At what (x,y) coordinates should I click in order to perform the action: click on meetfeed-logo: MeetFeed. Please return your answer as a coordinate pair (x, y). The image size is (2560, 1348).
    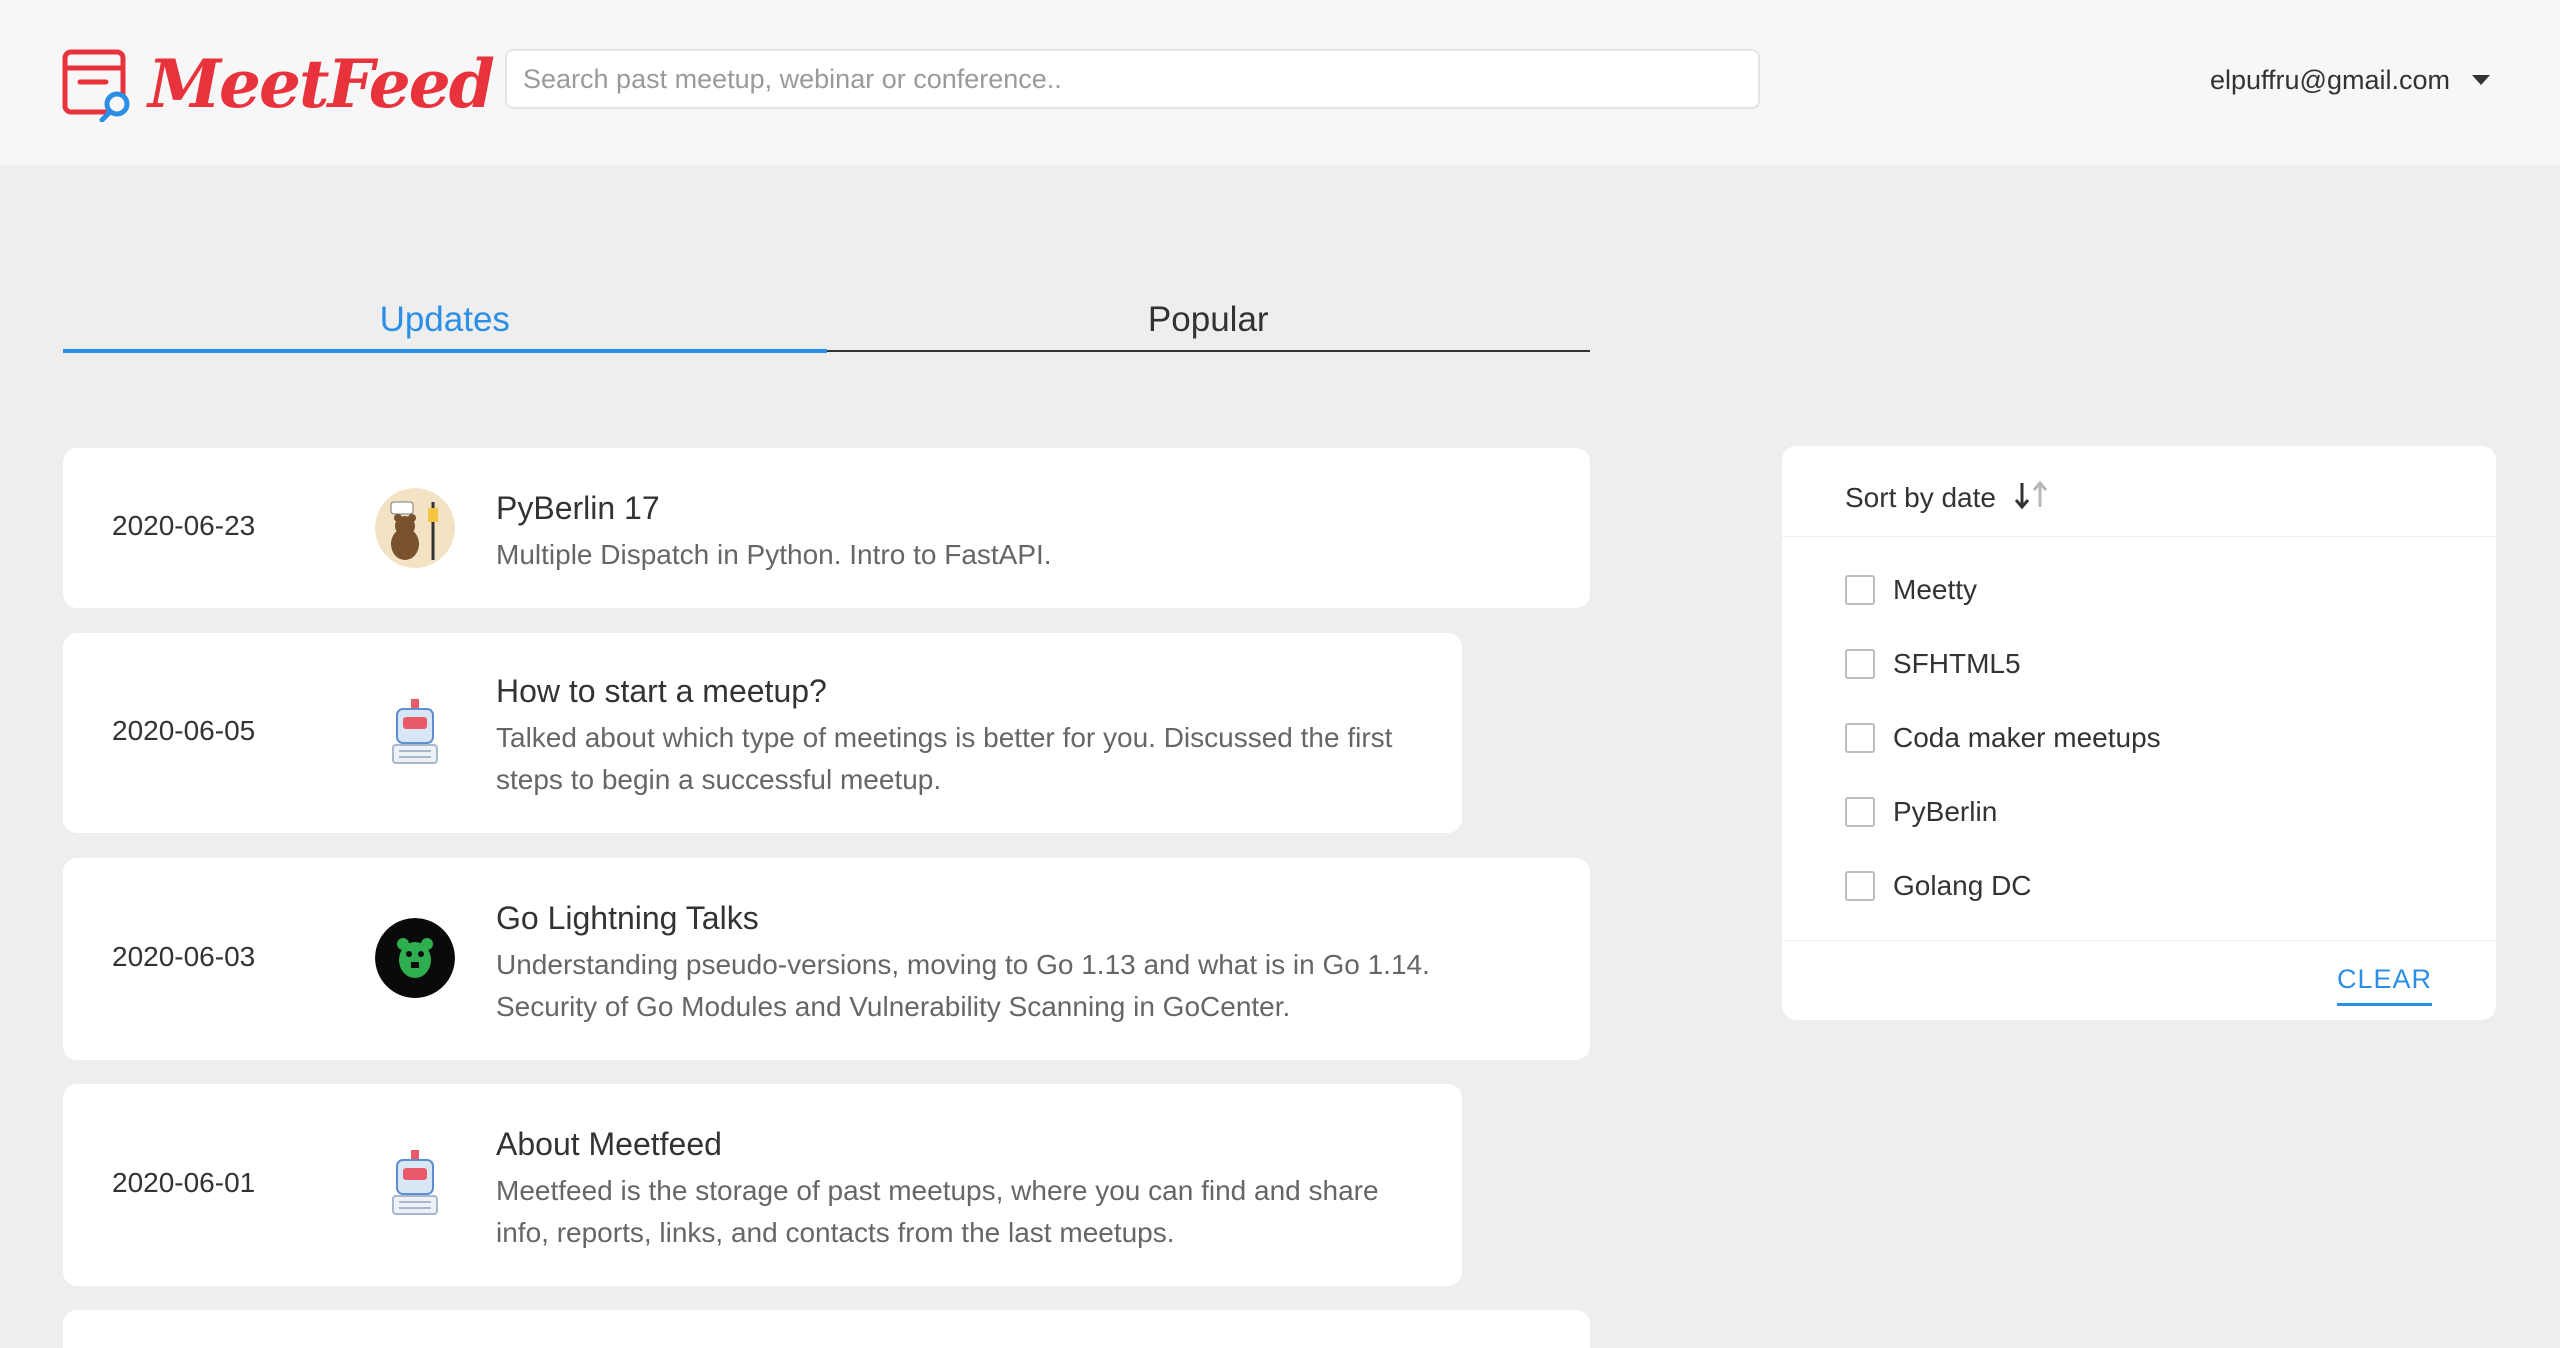
    Looking at the image, I should click on (278, 84).